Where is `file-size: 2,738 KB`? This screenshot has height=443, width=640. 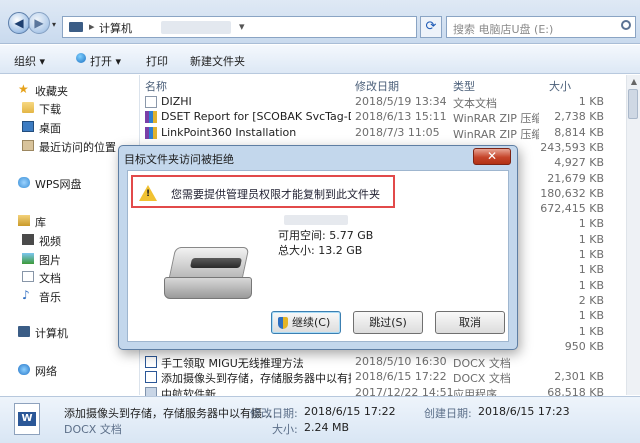 file-size: 2,738 KB is located at coordinates (579, 117).